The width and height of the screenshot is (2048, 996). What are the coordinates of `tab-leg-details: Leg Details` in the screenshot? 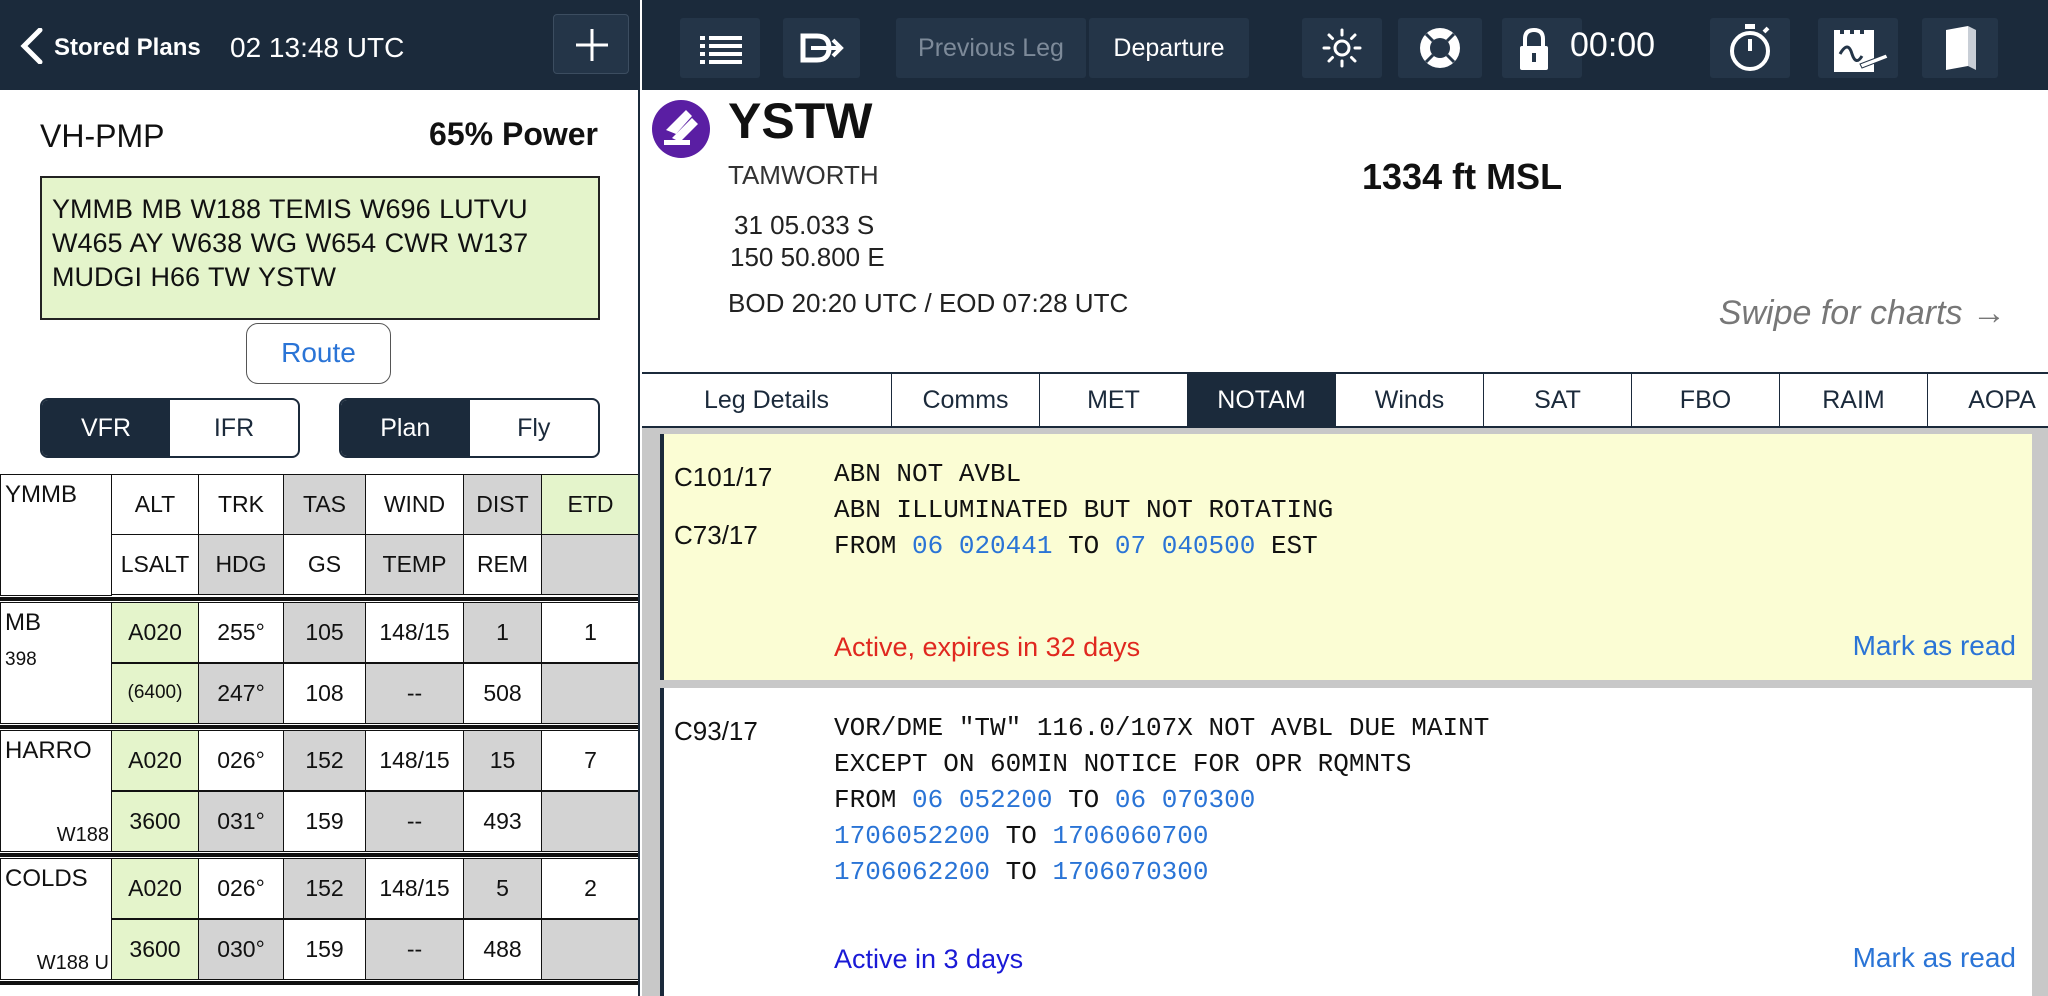 It's located at (767, 400).